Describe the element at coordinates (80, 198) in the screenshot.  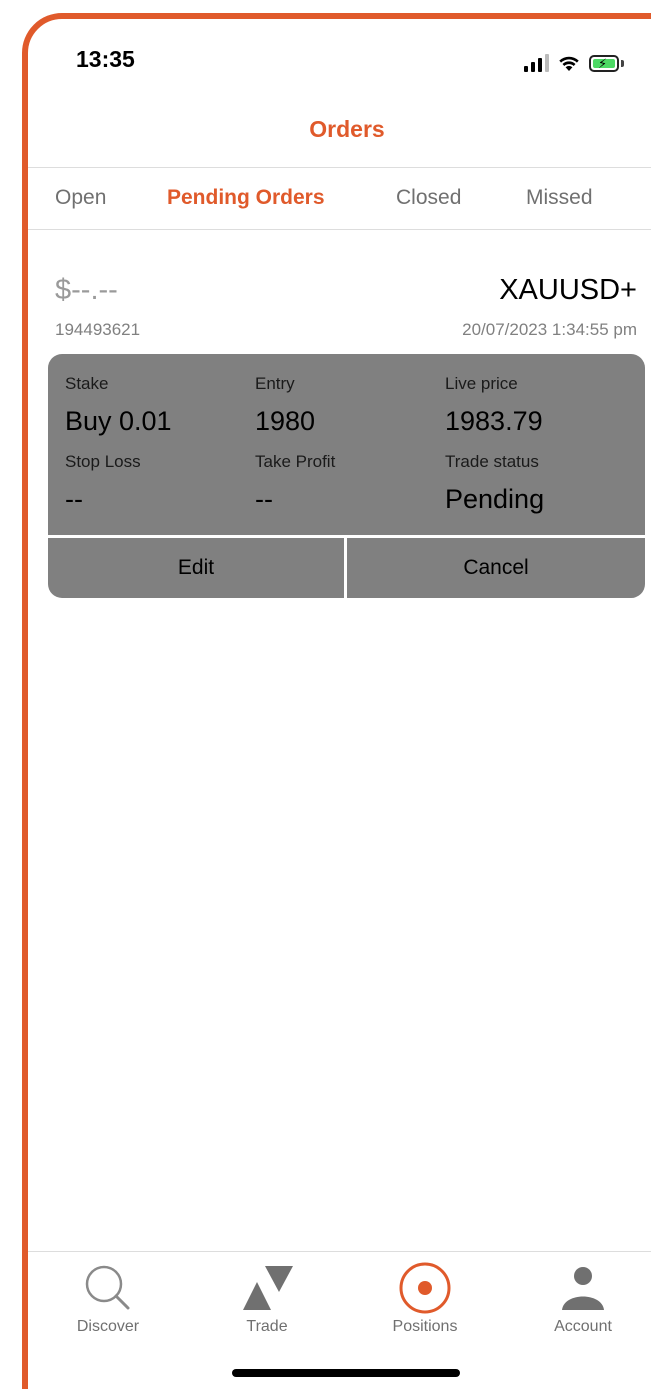
I see `tab-open: Open` at that location.